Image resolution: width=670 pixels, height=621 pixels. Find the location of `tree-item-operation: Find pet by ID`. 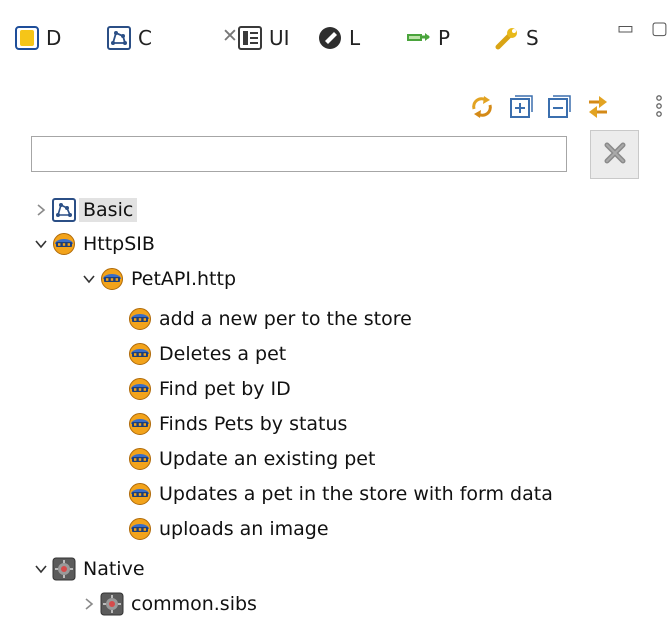

tree-item-operation: Find pet by ID is located at coordinates (209, 389).